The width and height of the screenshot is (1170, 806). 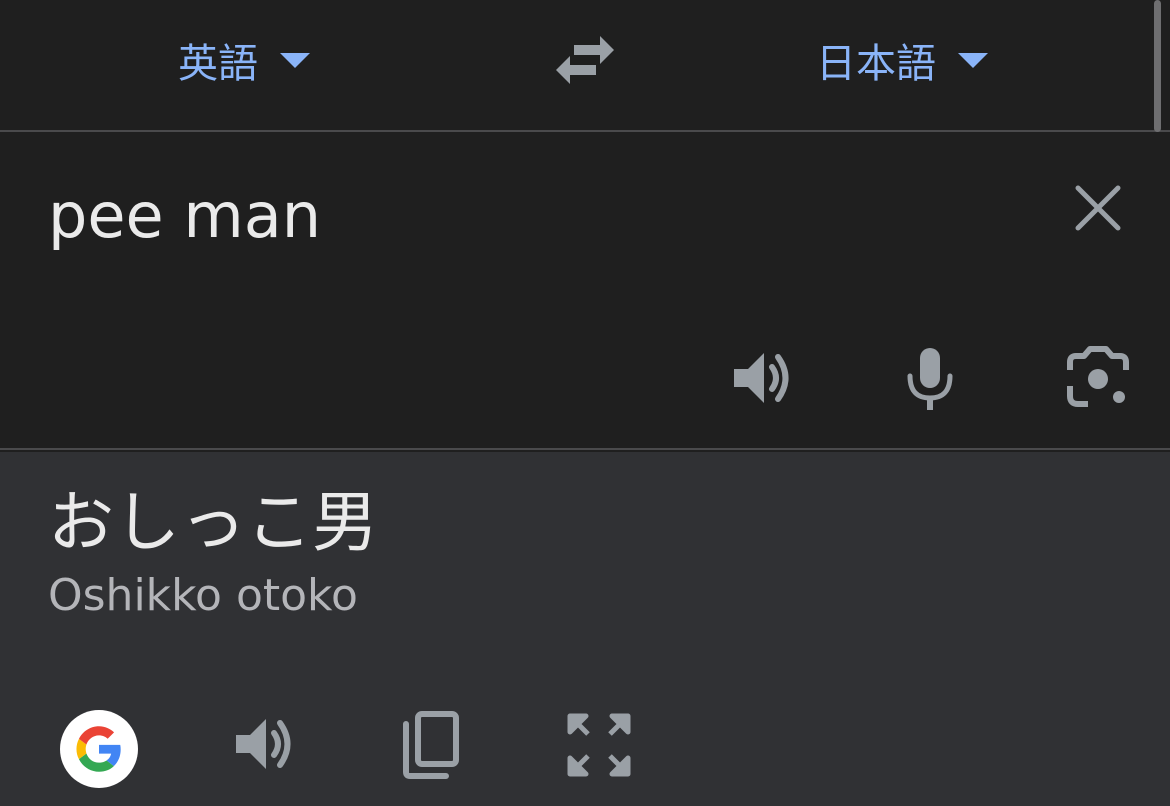 I want to click on target-language-selector: 日本語, so click(x=902, y=60).